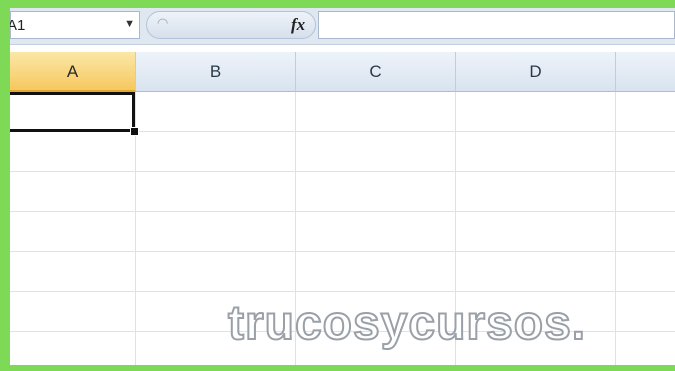 This screenshot has height=371, width=675. Describe the element at coordinates (231, 25) in the screenshot. I see `formula-controls: ◠ fx` at that location.